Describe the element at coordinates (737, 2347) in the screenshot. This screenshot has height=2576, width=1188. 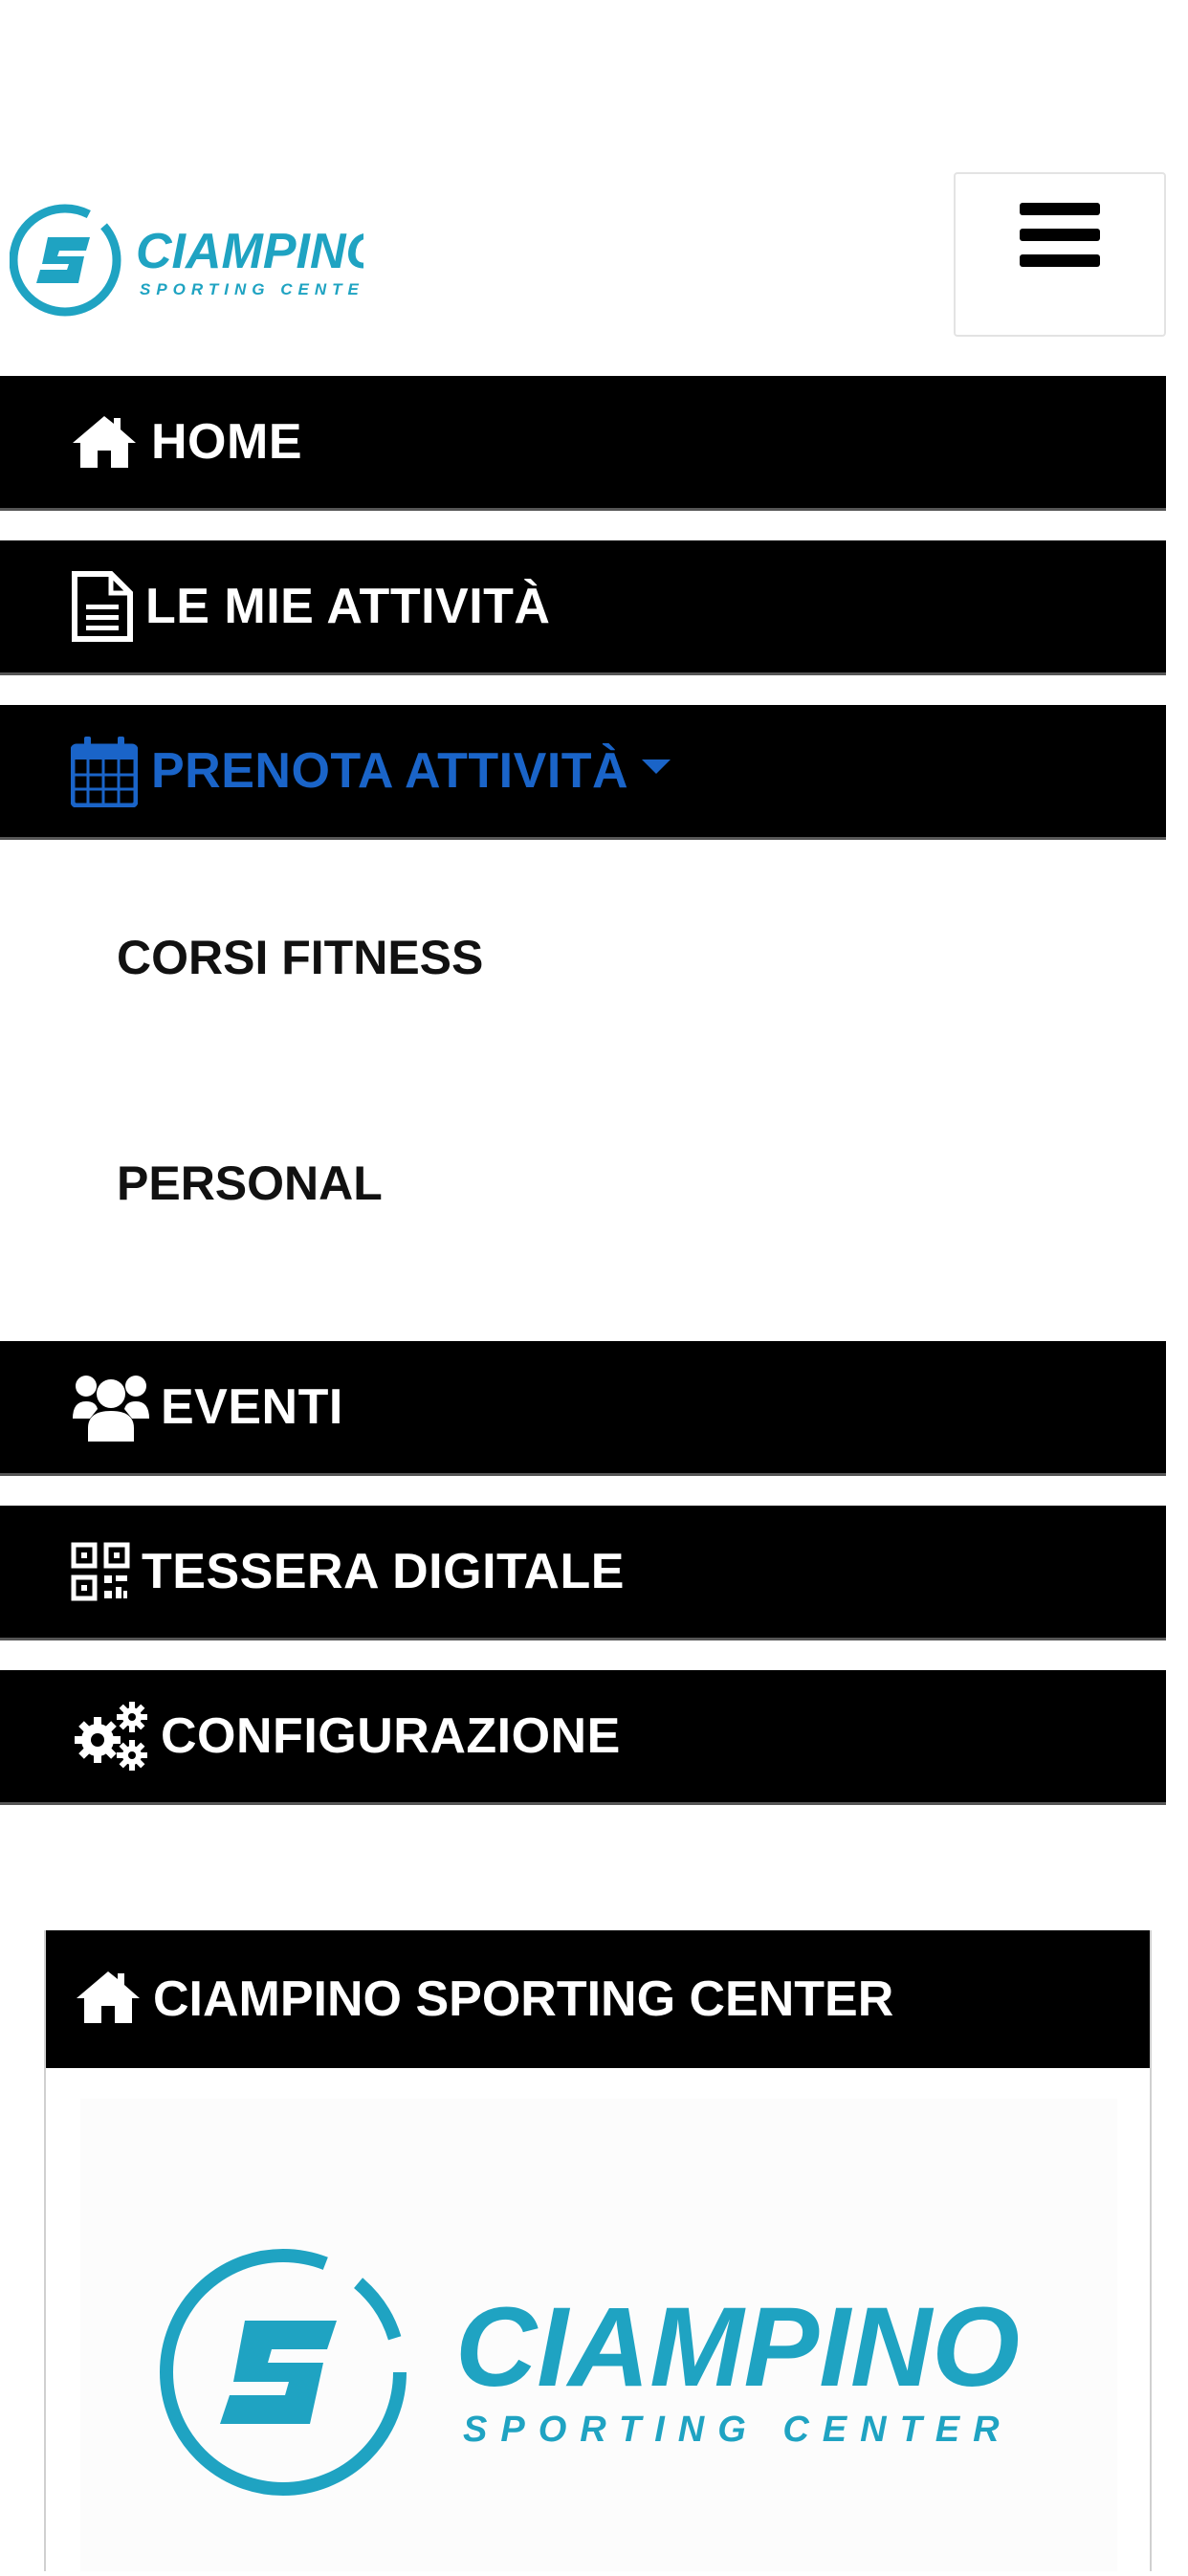
I see `club-logo-name: CIAMPINO` at that location.